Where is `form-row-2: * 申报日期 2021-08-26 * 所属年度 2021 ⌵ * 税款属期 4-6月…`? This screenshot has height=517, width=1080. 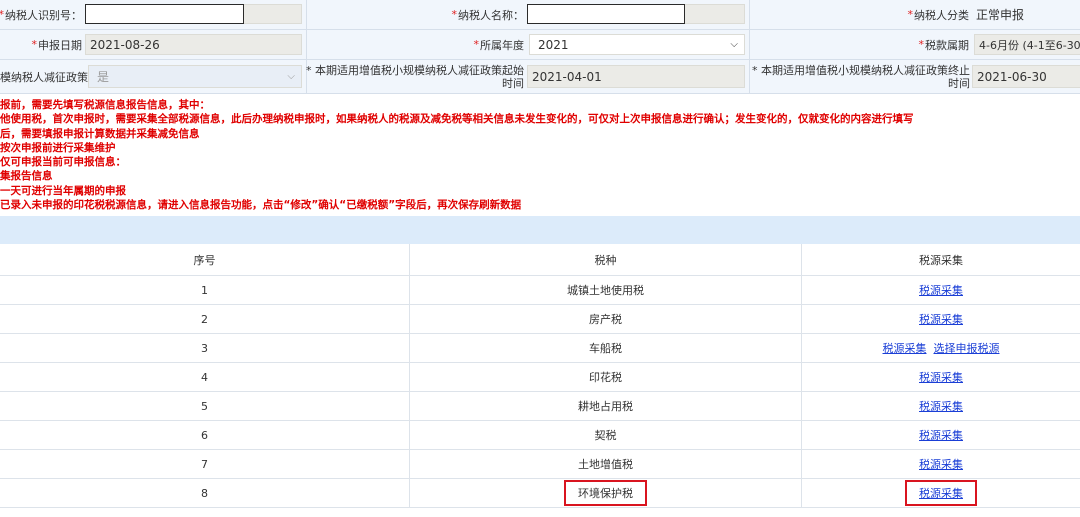
form-row-2: * 申报日期 2021-08-26 * 所属年度 2021 ⌵ * 税款属期 4-6月… is located at coordinates (540, 45).